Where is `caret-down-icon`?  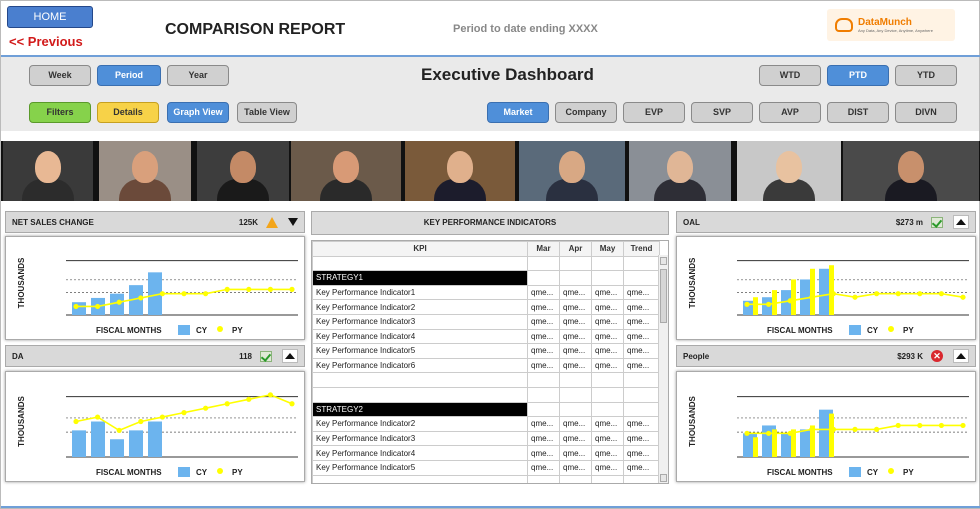 caret-down-icon is located at coordinates (293, 222).